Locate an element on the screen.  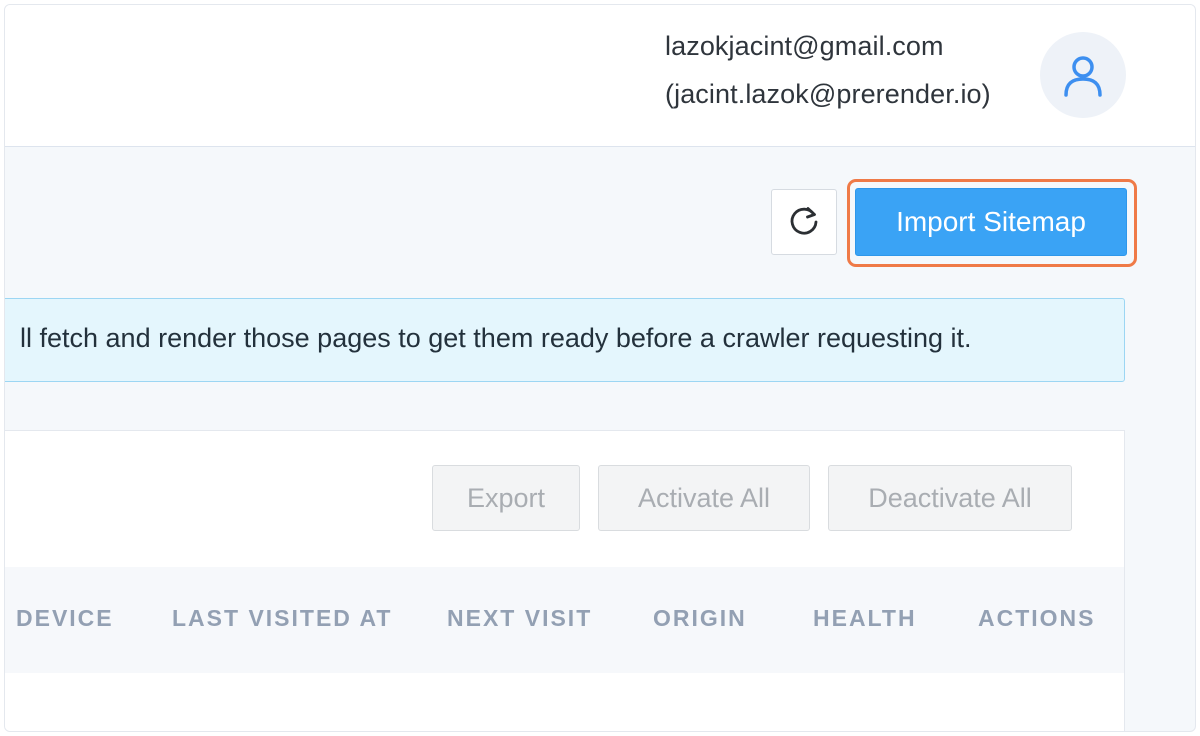
user-alias: (jacint.lazok@prerender.io) is located at coordinates (828, 94).